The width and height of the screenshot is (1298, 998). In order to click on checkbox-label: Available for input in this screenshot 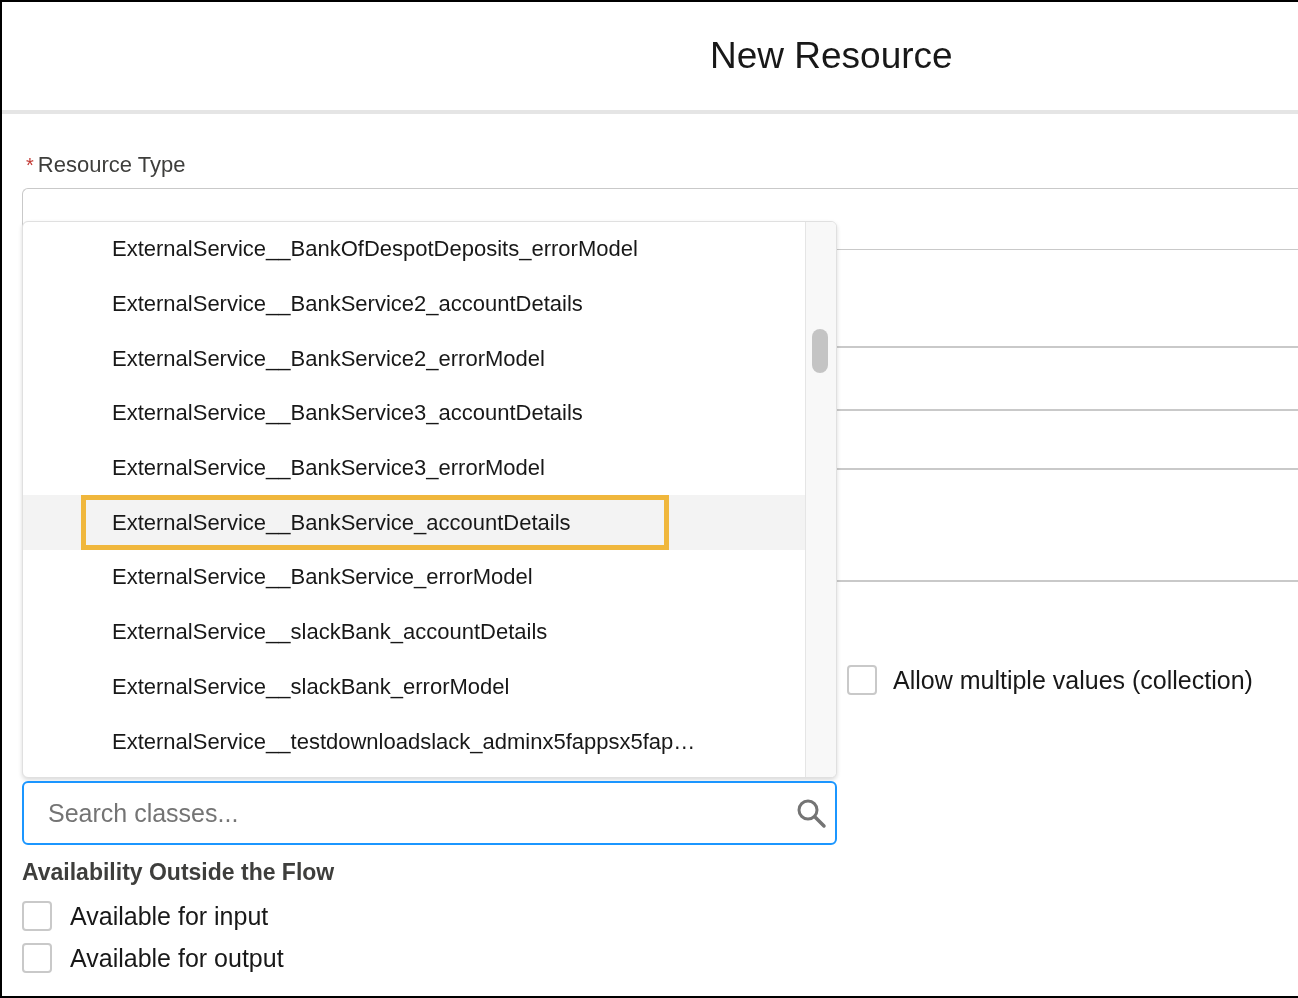, I will do `click(169, 916)`.